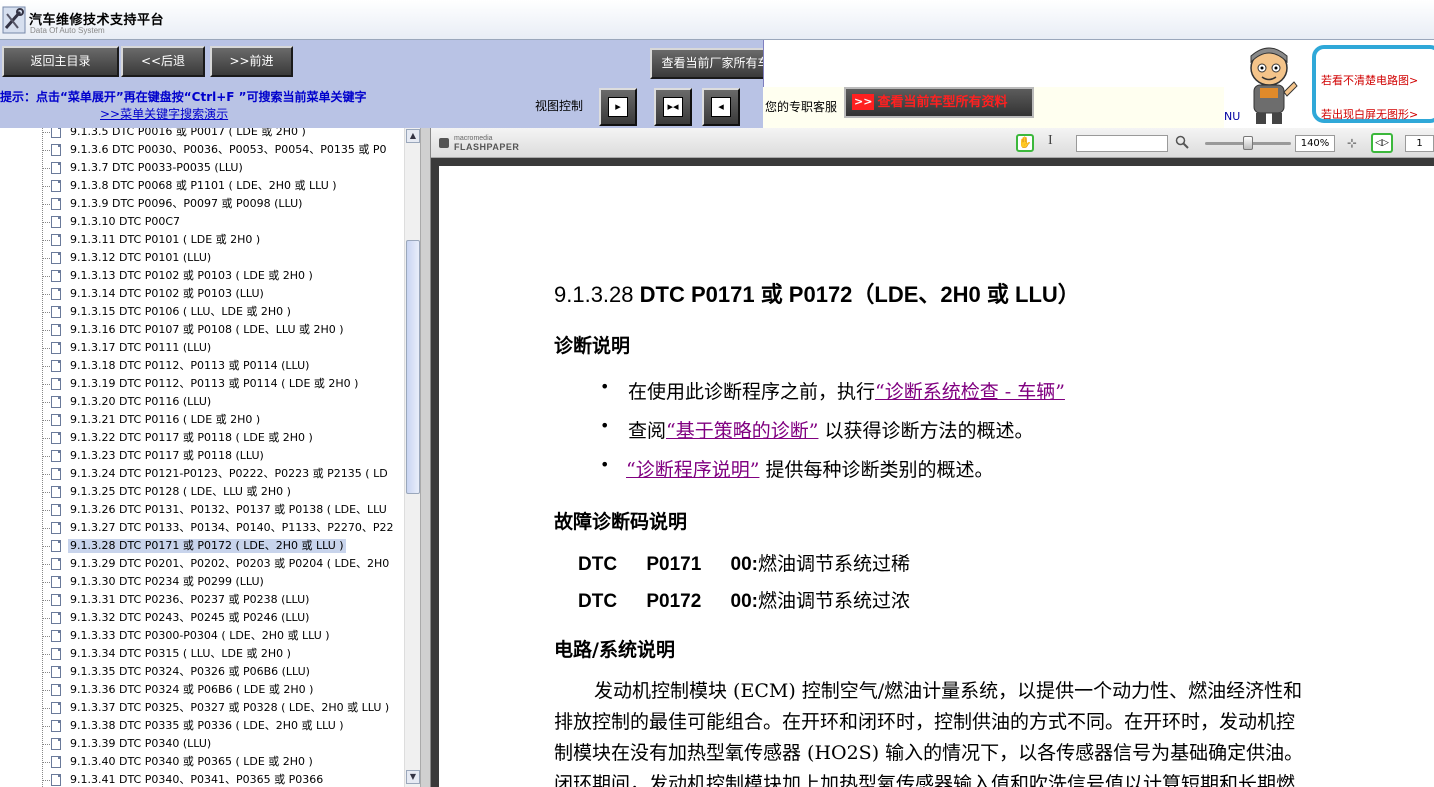 This screenshot has width=1434, height=787. I want to click on tree-item: 9.1.3.12 DTC P0101 (LLU), so click(222, 258).